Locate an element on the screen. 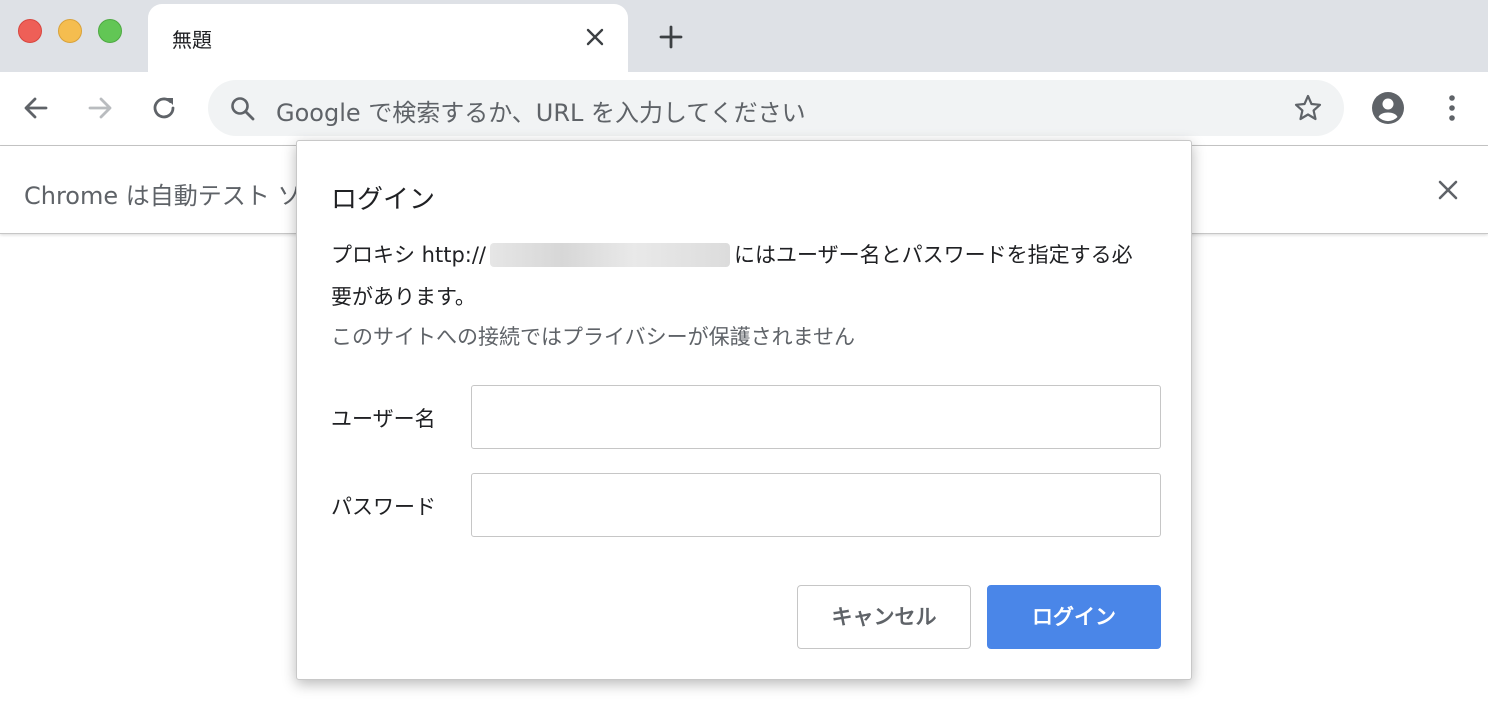 The image size is (1488, 717). dialog-message: プロキシ http:// にはユーザー名とパスワードを指定する必 is located at coordinates (732, 254).